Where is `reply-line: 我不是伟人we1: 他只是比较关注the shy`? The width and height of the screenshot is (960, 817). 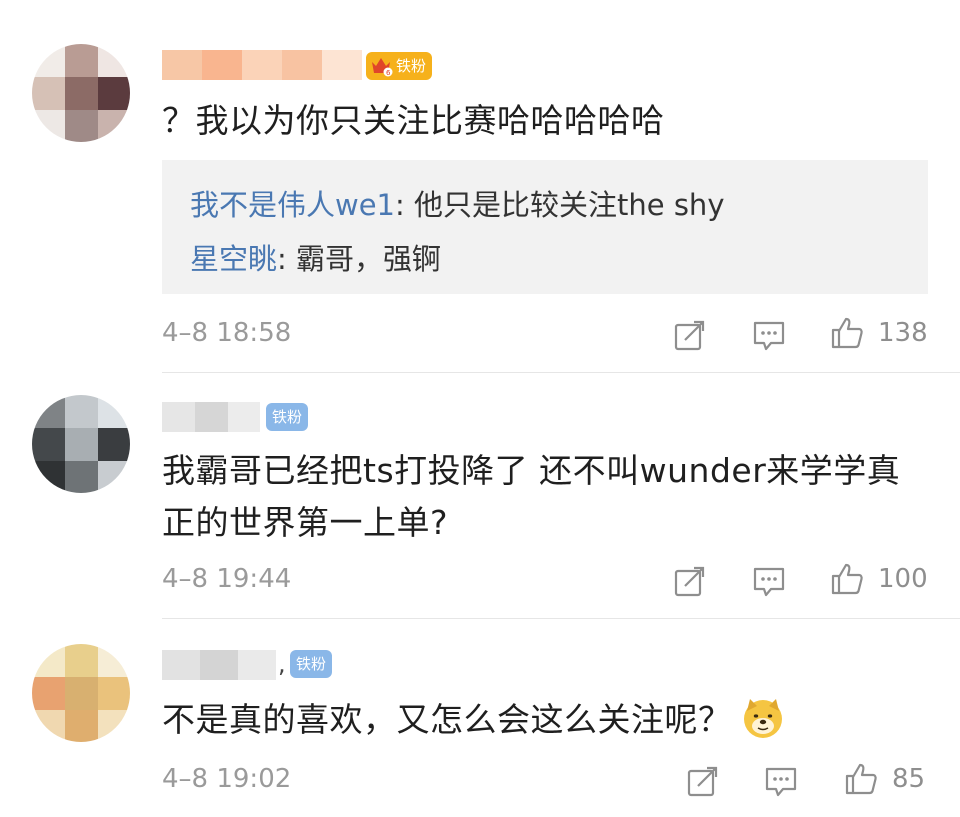 reply-line: 我不是伟人we1: 他只是比较关注the shy is located at coordinates (545, 205).